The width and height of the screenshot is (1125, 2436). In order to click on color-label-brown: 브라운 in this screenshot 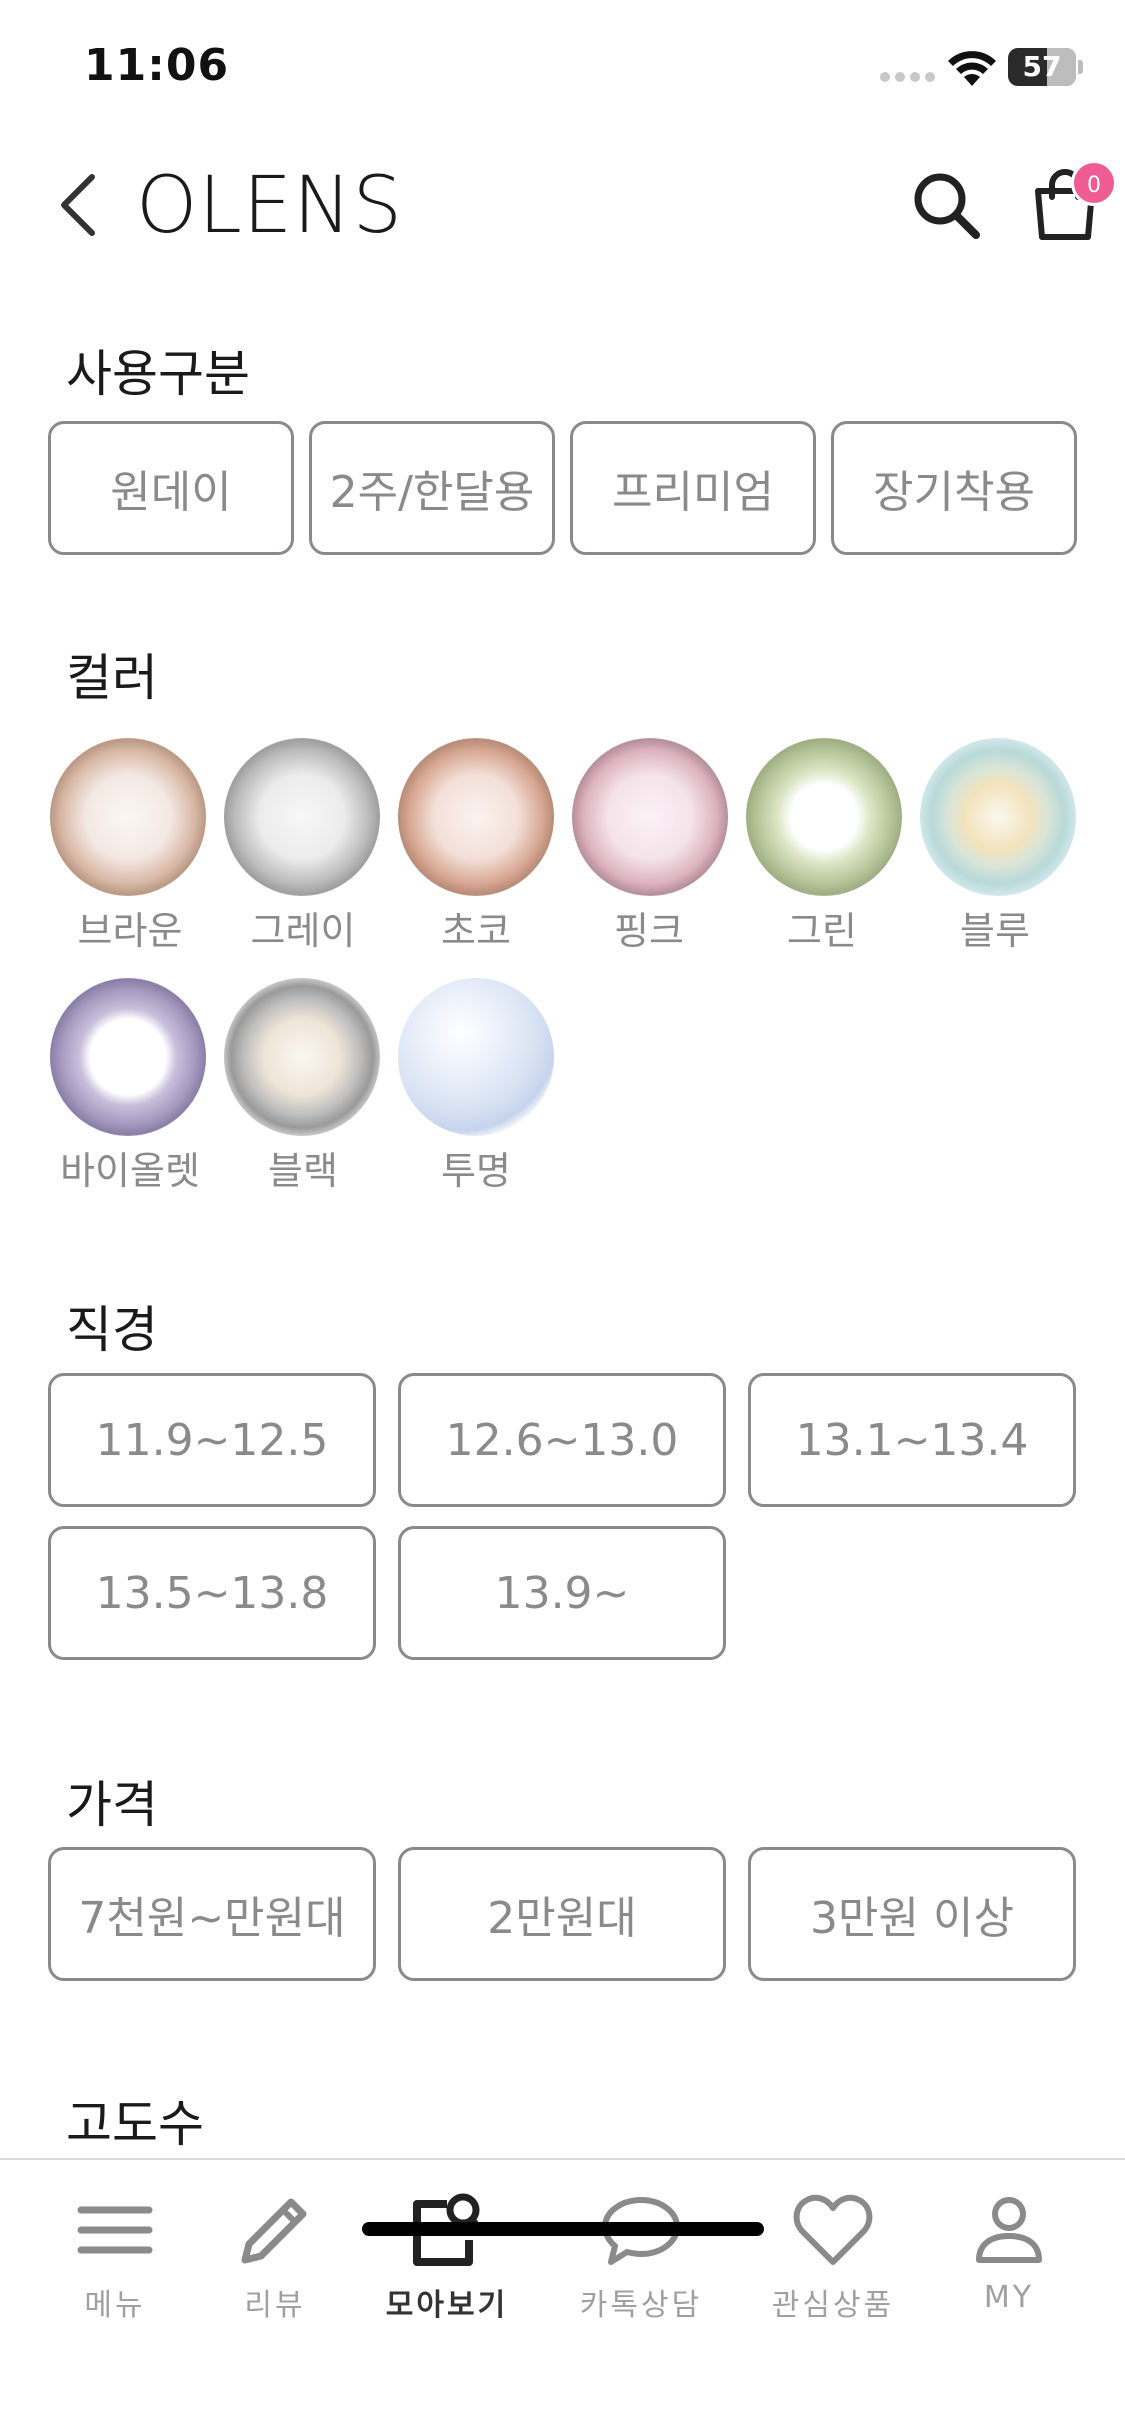, I will do `click(130, 931)`.